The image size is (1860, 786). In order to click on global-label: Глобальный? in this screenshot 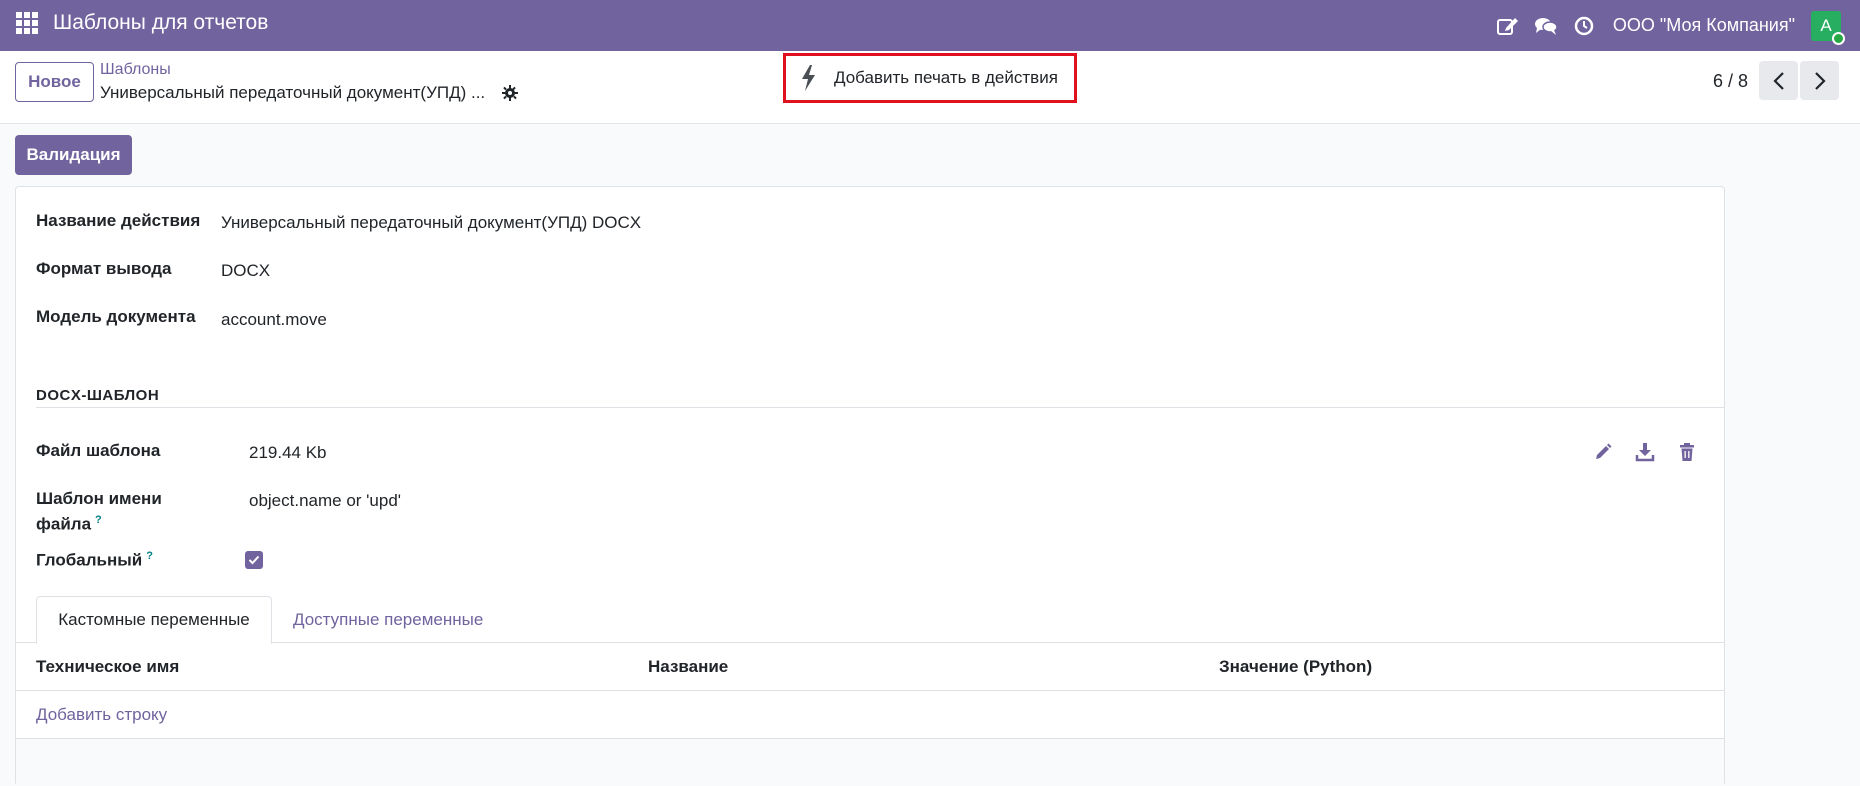, I will do `click(94, 560)`.